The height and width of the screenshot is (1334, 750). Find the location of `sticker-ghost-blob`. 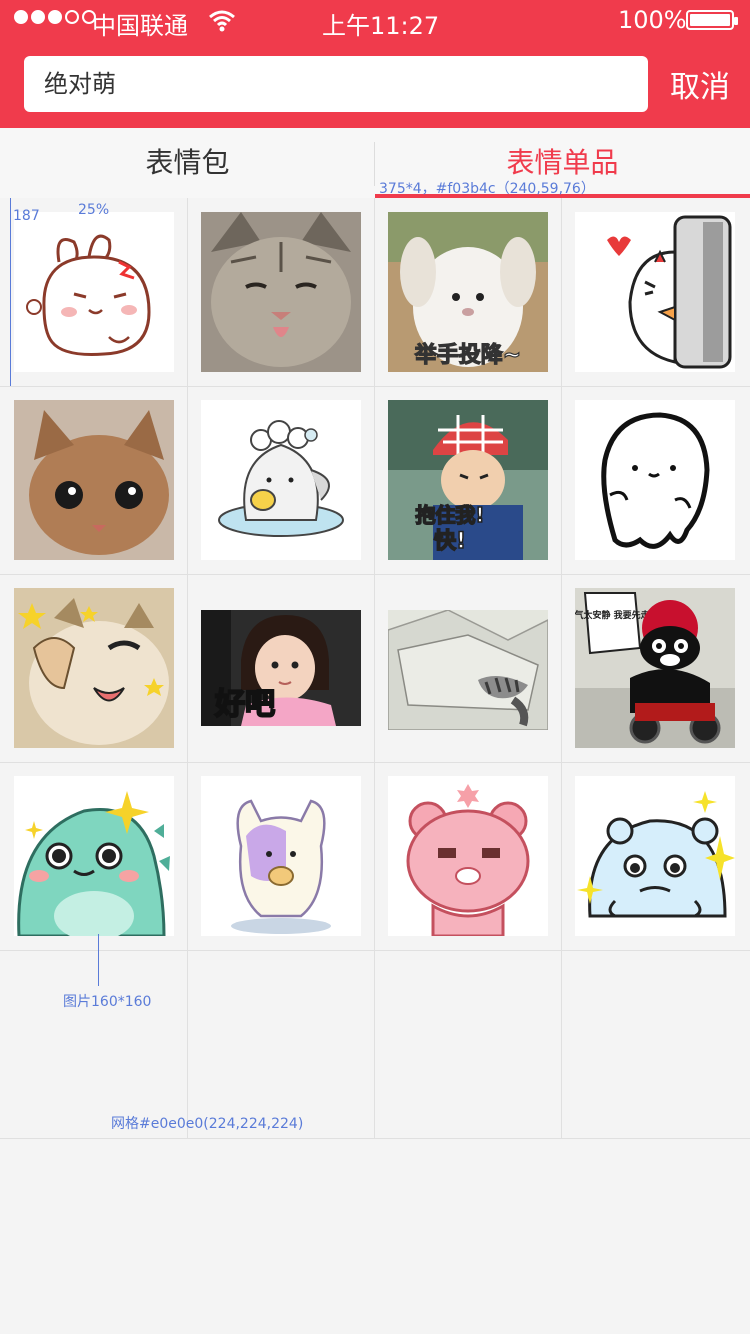

sticker-ghost-blob is located at coordinates (655, 480).